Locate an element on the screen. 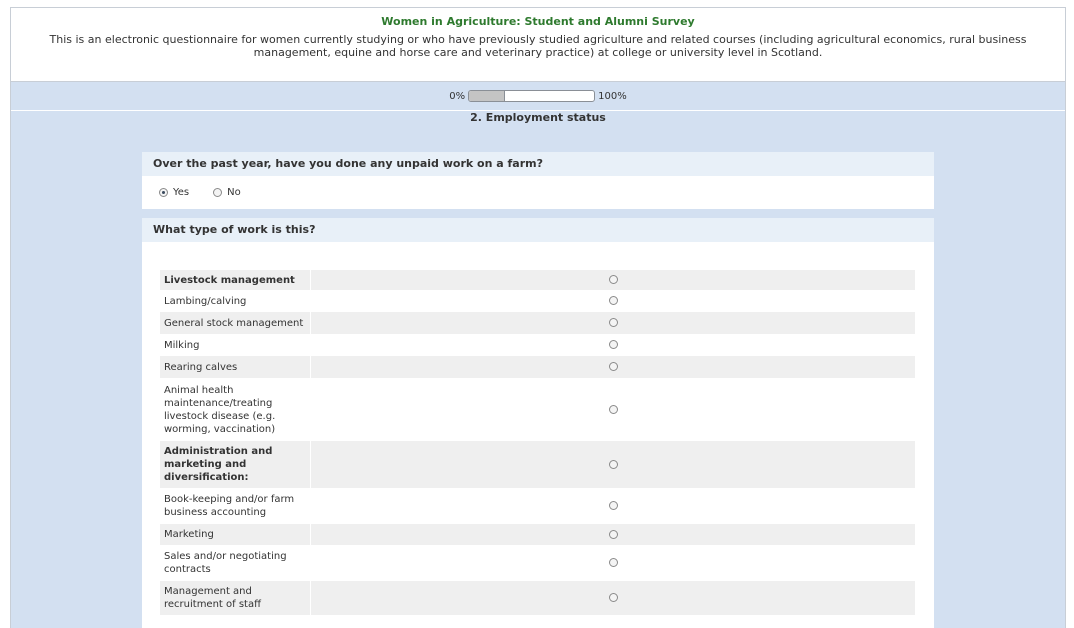  progress-end-label: 100% is located at coordinates (612, 96).